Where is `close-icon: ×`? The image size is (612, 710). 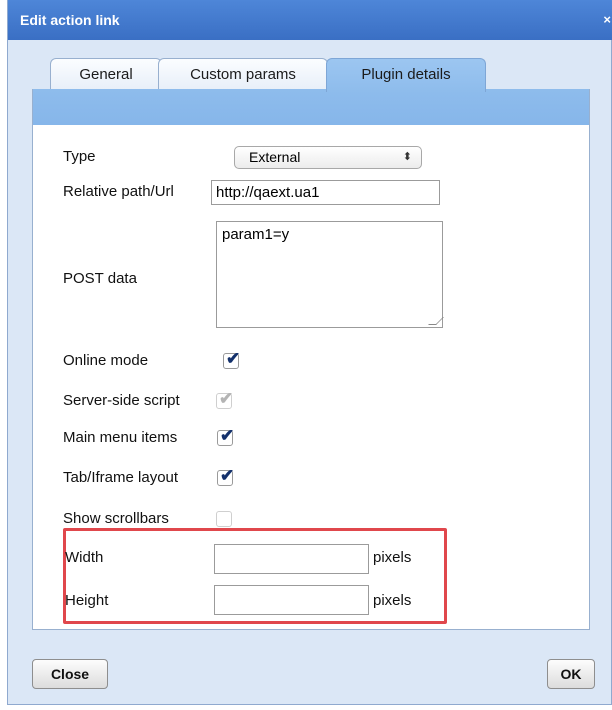
close-icon: × is located at coordinates (607, 19).